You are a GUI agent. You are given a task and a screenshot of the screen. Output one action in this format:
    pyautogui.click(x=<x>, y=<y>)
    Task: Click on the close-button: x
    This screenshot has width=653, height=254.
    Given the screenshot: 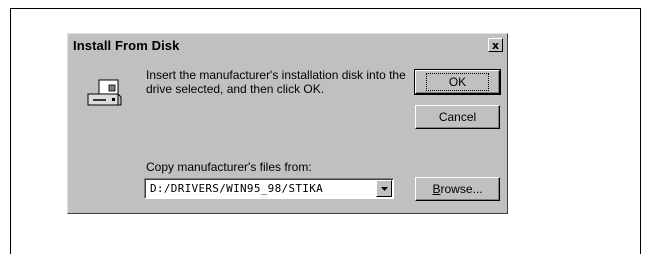 What is the action you would take?
    pyautogui.click(x=495, y=45)
    